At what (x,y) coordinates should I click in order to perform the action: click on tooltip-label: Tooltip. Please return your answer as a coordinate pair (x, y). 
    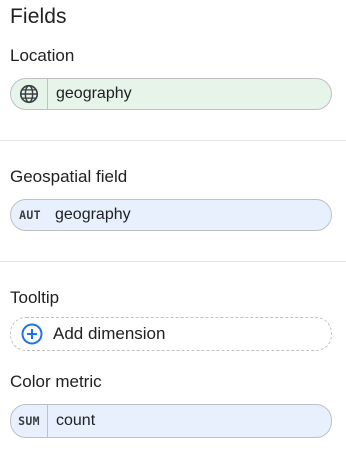
    Looking at the image, I should click on (35, 297).